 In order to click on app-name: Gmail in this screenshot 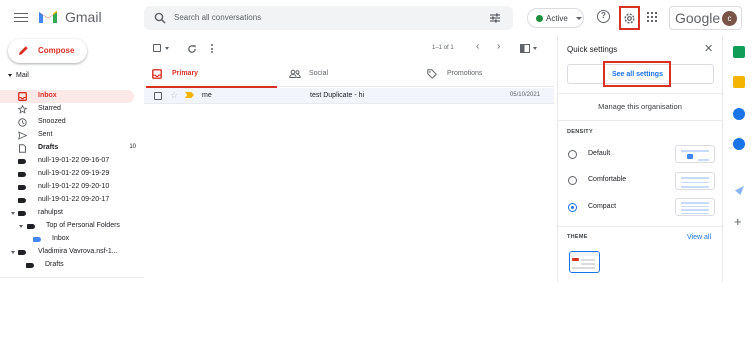, I will do `click(83, 17)`.